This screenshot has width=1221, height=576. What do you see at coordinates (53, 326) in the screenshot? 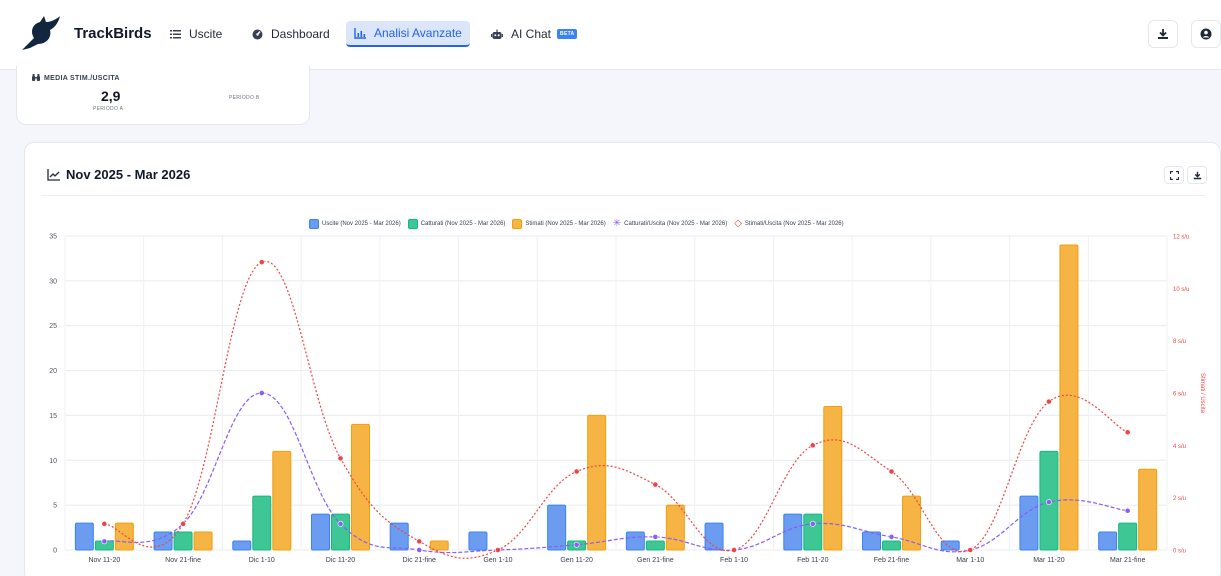
I see `y-left-tick-label: 25` at bounding box center [53, 326].